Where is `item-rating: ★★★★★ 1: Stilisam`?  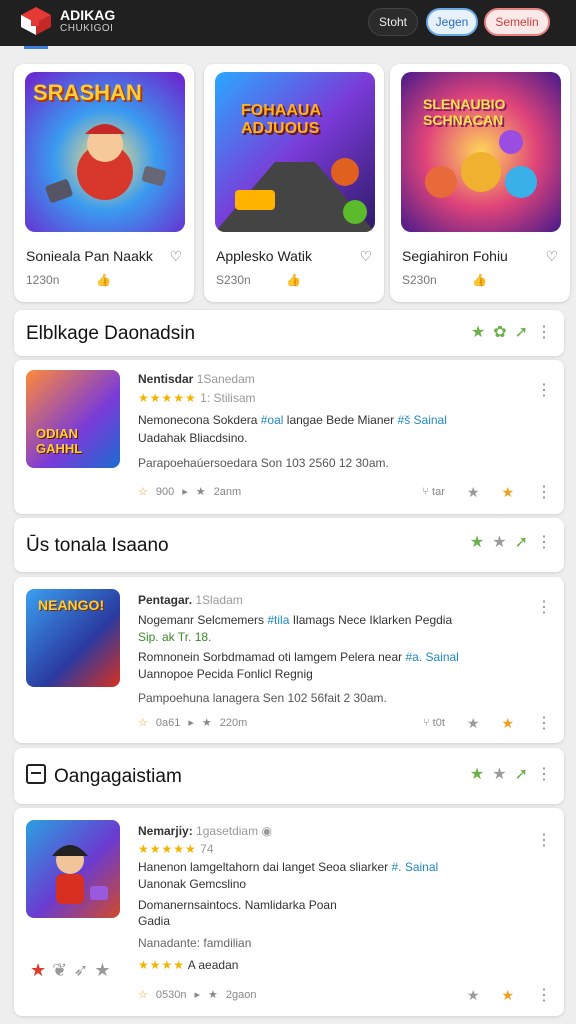
item-rating: ★★★★★ 1: Stilisam is located at coordinates (197, 398).